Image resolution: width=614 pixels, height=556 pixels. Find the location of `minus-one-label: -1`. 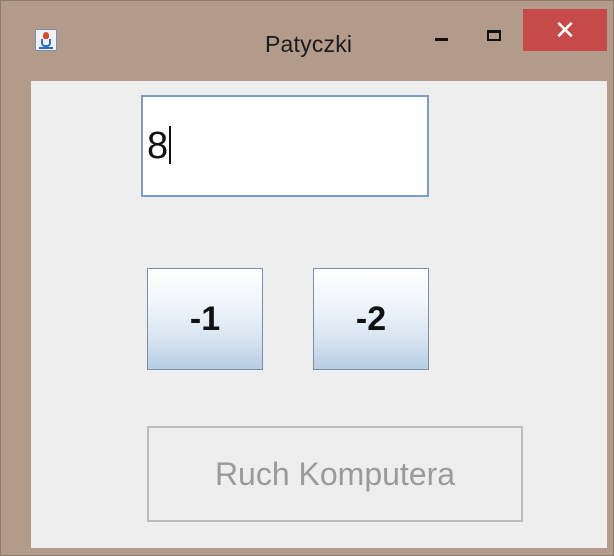

minus-one-label: -1 is located at coordinates (205, 319).